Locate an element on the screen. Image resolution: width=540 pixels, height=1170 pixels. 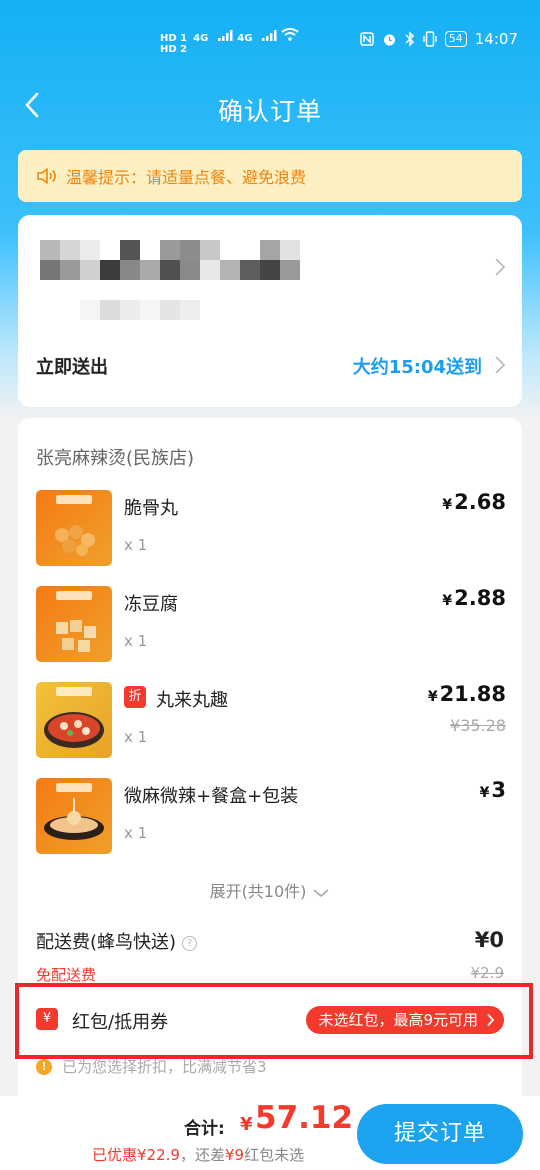
item-name: 丸来丸趣 is located at coordinates (192, 700).